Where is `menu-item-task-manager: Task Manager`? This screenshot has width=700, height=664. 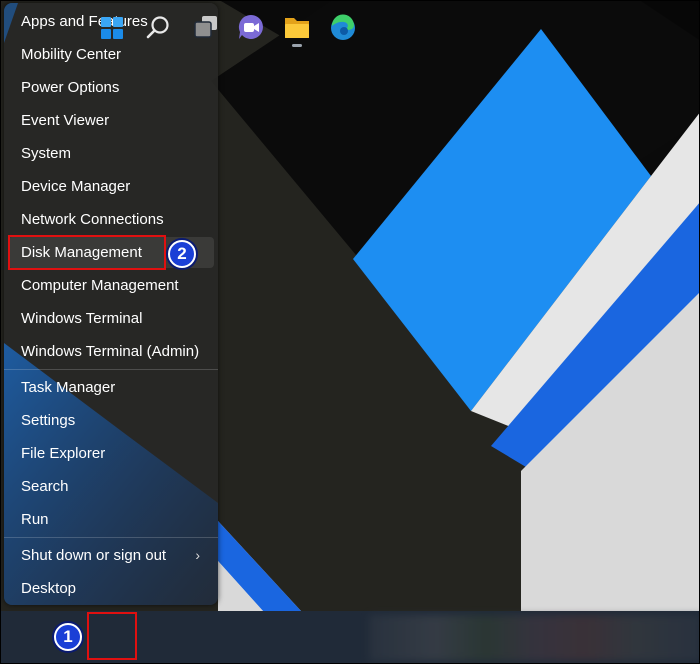 menu-item-task-manager: Task Manager is located at coordinates (111, 387).